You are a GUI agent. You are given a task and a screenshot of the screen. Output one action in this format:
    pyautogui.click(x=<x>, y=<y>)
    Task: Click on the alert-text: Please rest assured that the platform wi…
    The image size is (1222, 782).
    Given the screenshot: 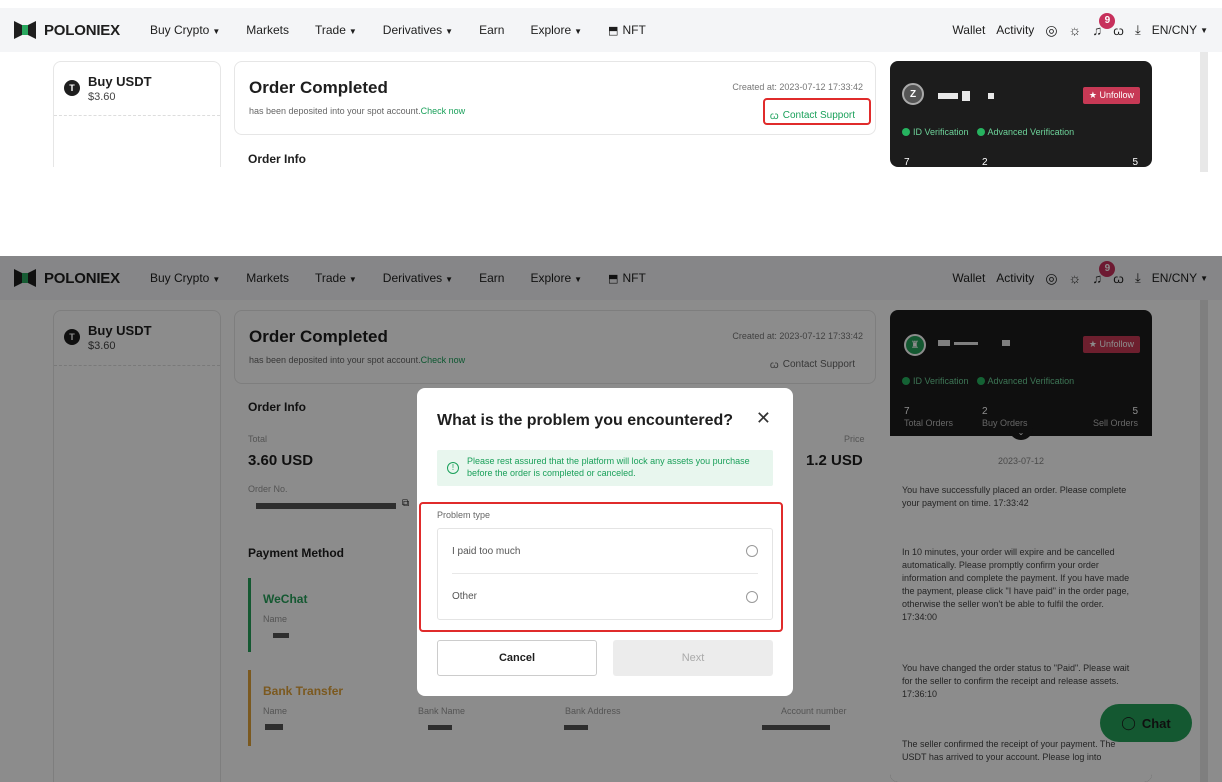 What is the action you would take?
    pyautogui.click(x=608, y=467)
    